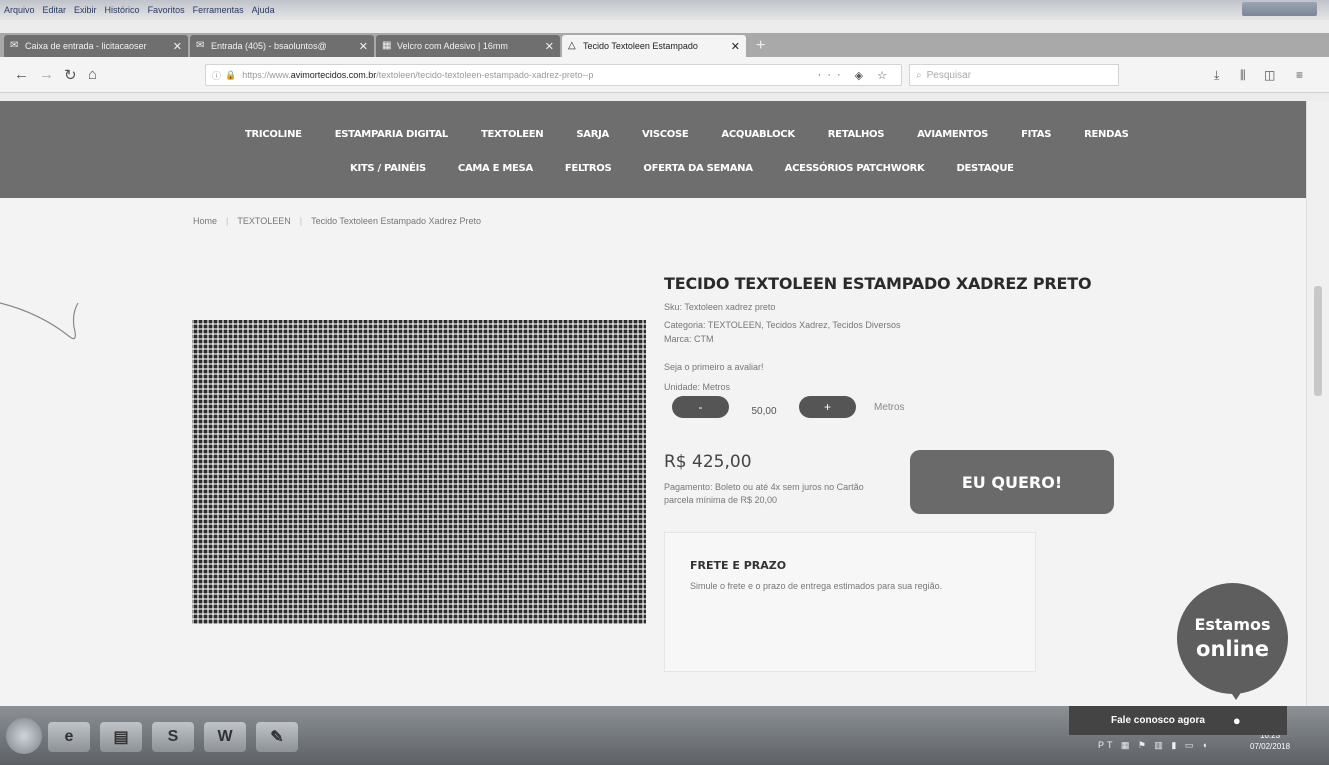 This screenshot has height=765, width=1329. I want to click on page-scrollbar, so click(1317, 403).